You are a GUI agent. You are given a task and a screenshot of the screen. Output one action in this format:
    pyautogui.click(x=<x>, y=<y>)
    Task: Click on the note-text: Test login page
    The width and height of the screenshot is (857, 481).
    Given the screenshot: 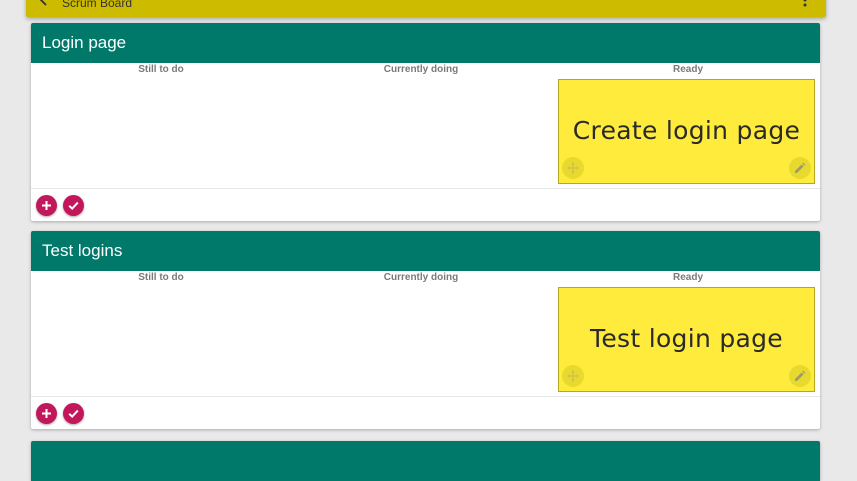 What is the action you would take?
    pyautogui.click(x=686, y=338)
    